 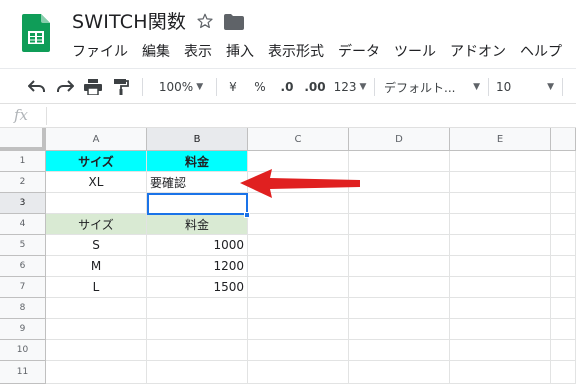 I want to click on cell-a3, so click(x=96, y=203).